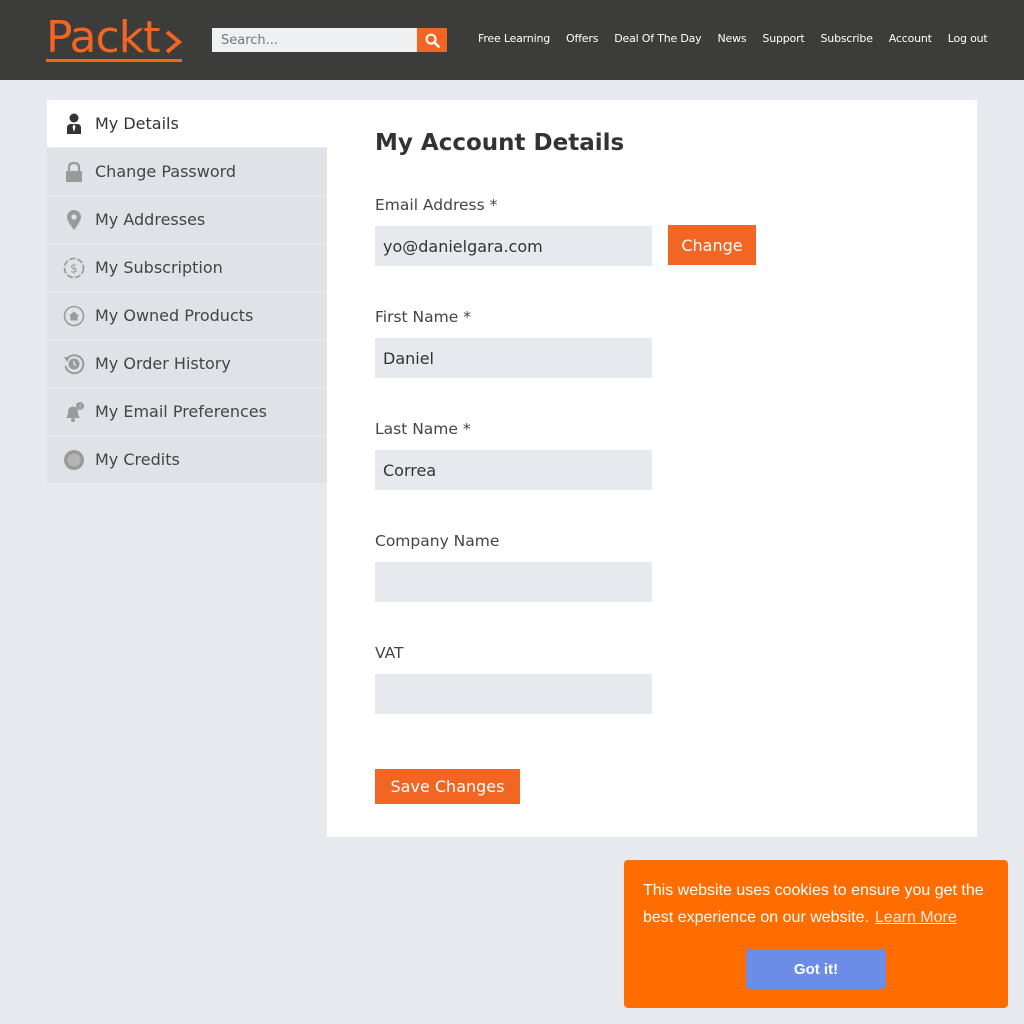  What do you see at coordinates (74, 220) in the screenshot?
I see `map-pin-icon` at bounding box center [74, 220].